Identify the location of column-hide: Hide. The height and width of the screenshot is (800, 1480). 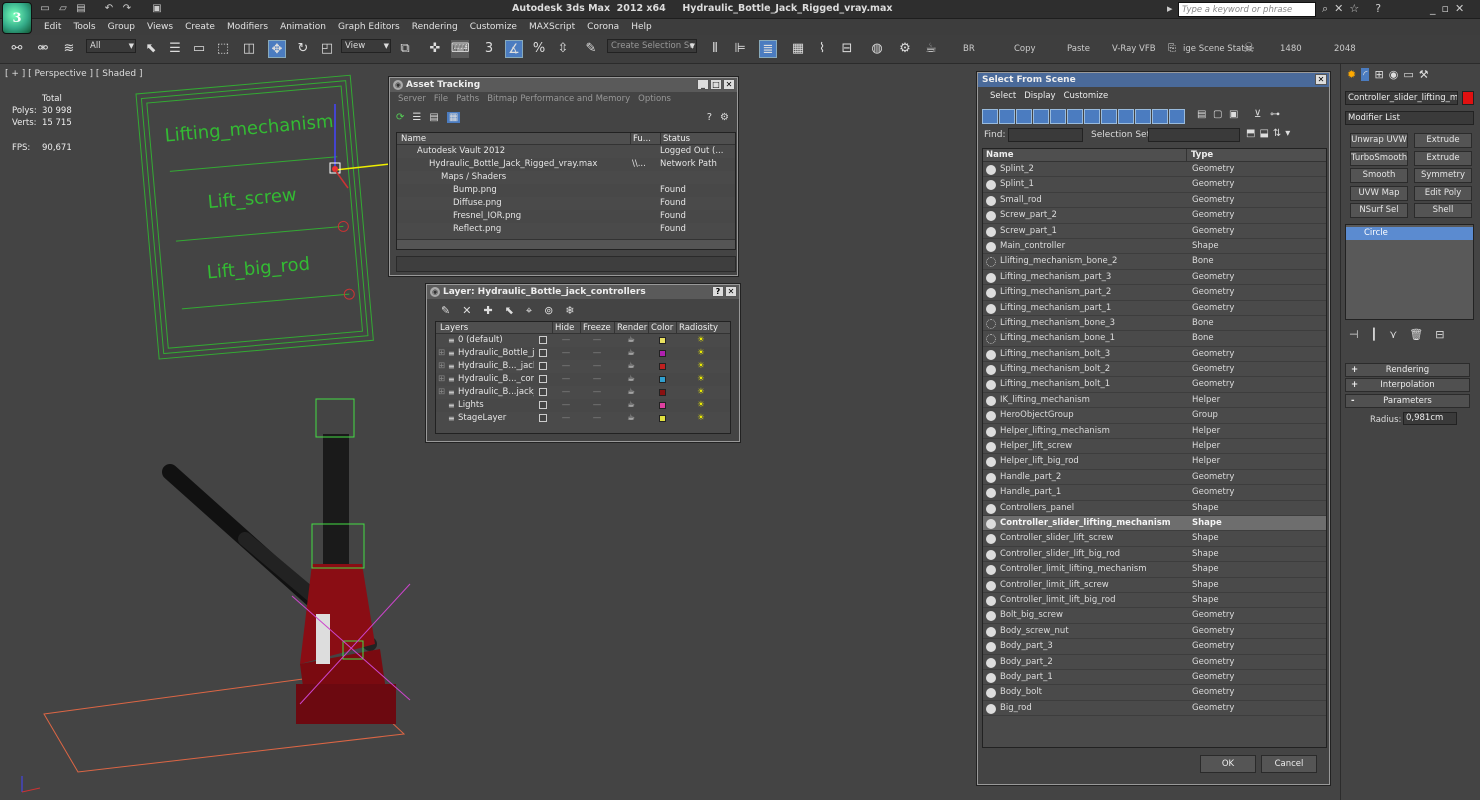
(566, 327).